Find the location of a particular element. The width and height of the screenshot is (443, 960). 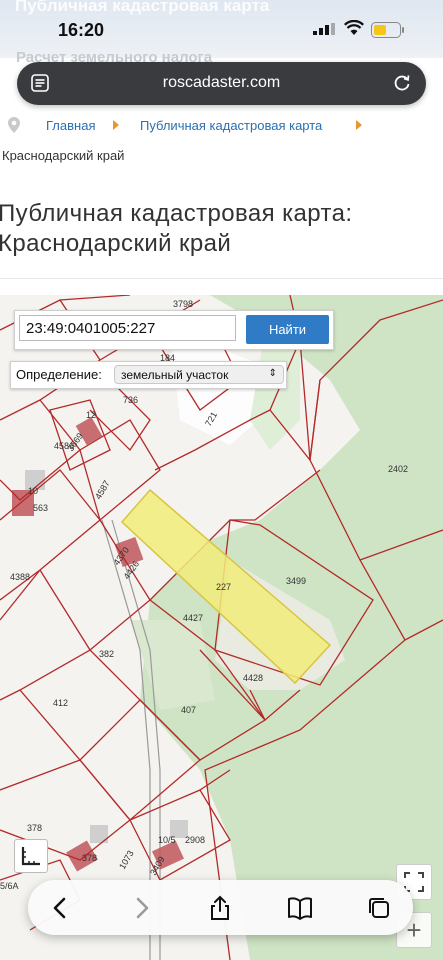

cellular-signal-icon is located at coordinates (324, 29).